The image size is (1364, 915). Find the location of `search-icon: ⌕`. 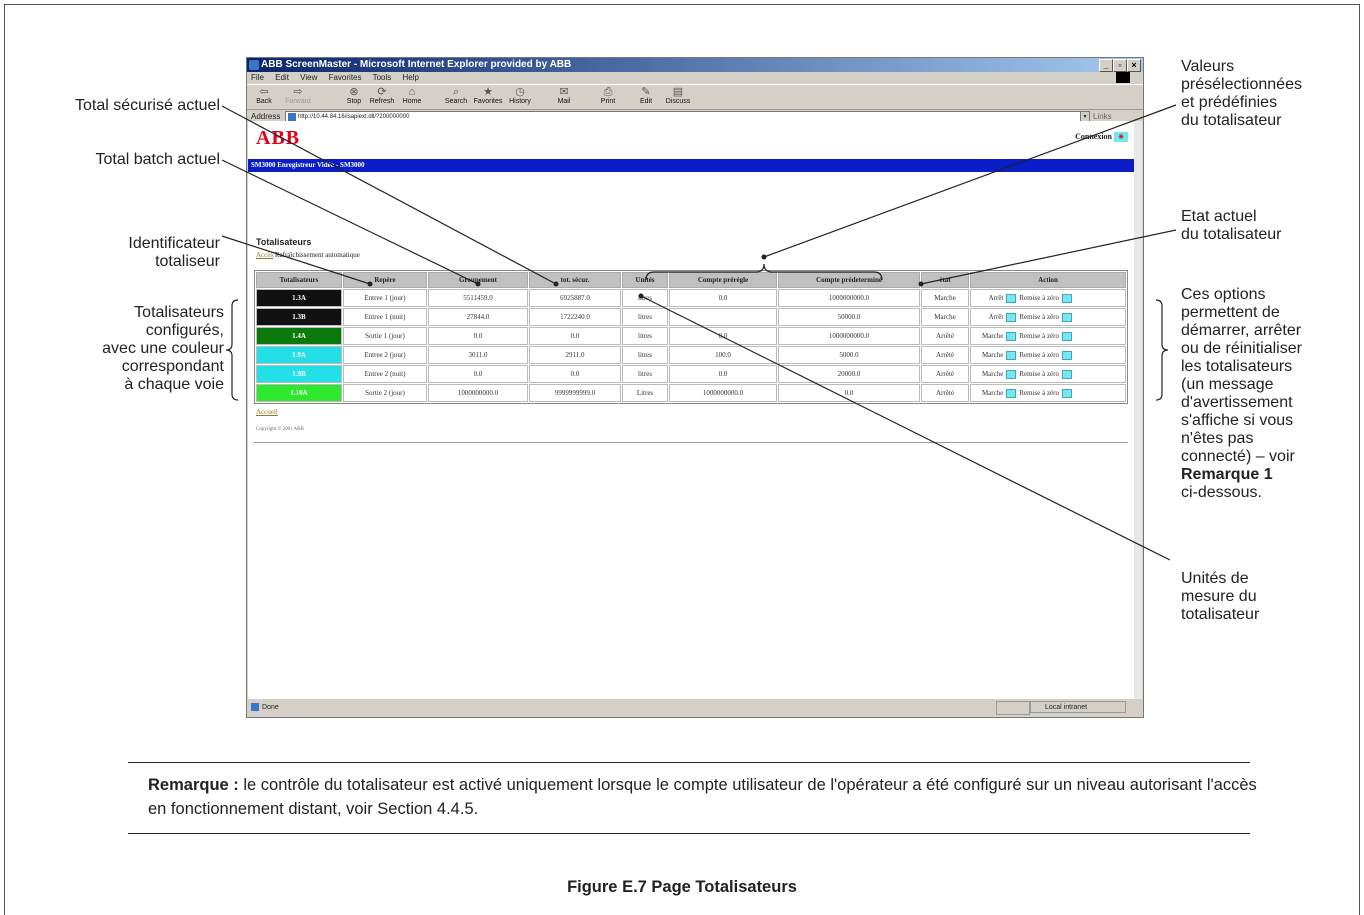

search-icon: ⌕ is located at coordinates (456, 92).